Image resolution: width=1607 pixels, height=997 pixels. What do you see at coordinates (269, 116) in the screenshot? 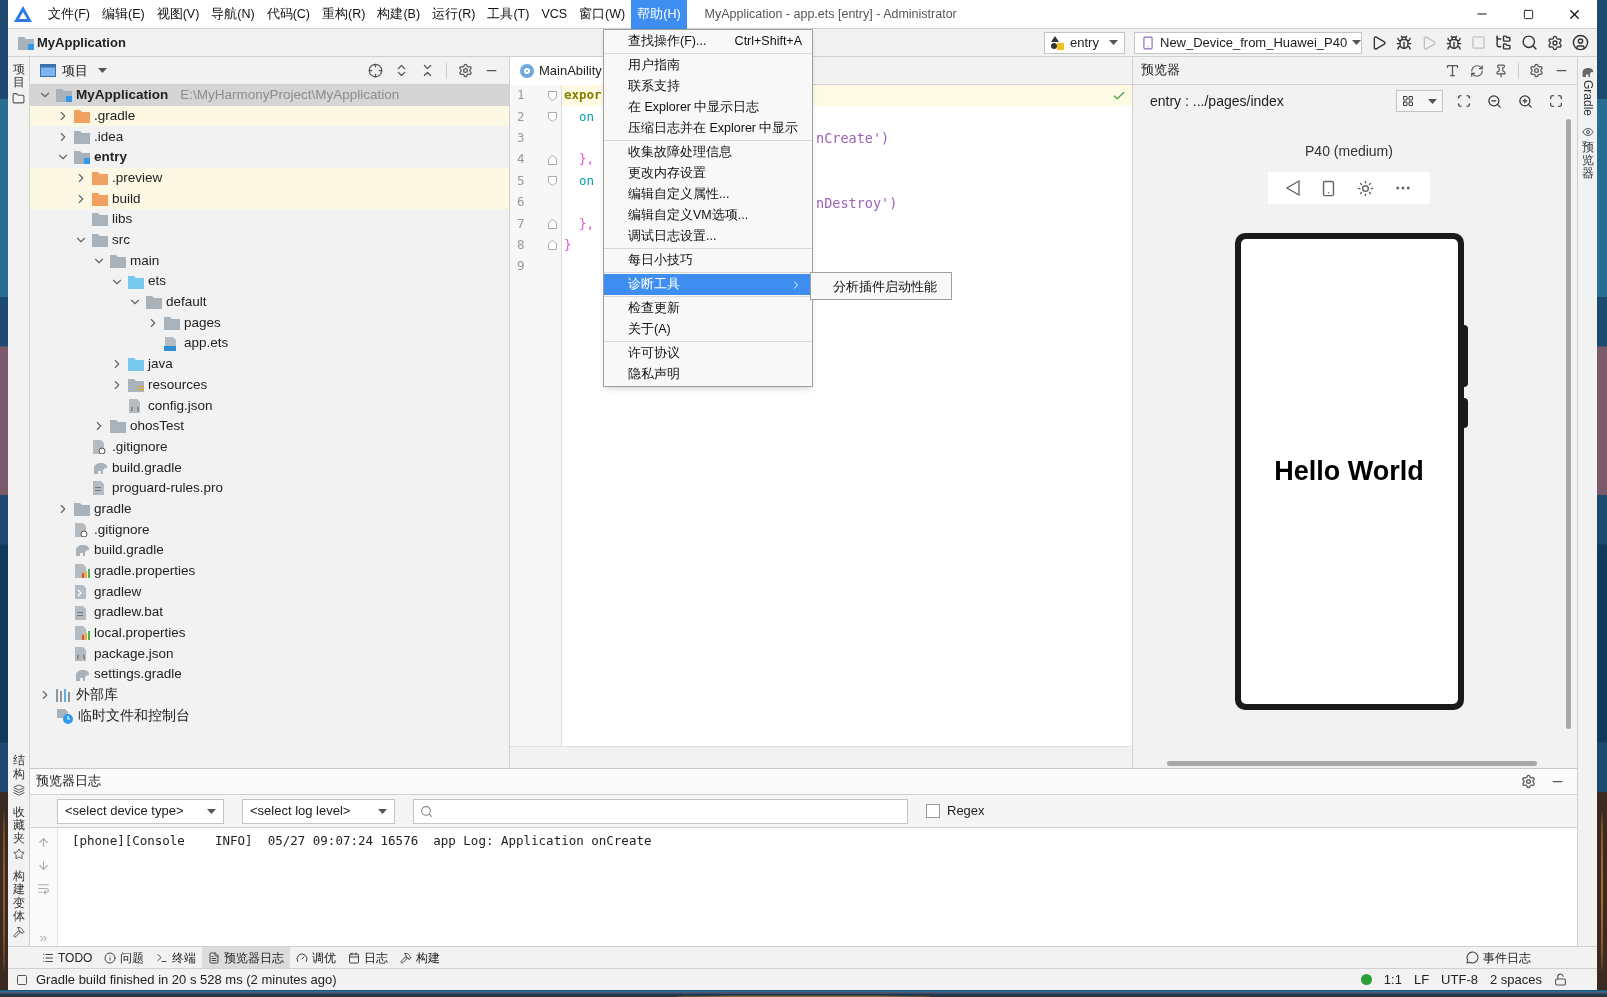
I see `tree-item: .gradle` at bounding box center [269, 116].